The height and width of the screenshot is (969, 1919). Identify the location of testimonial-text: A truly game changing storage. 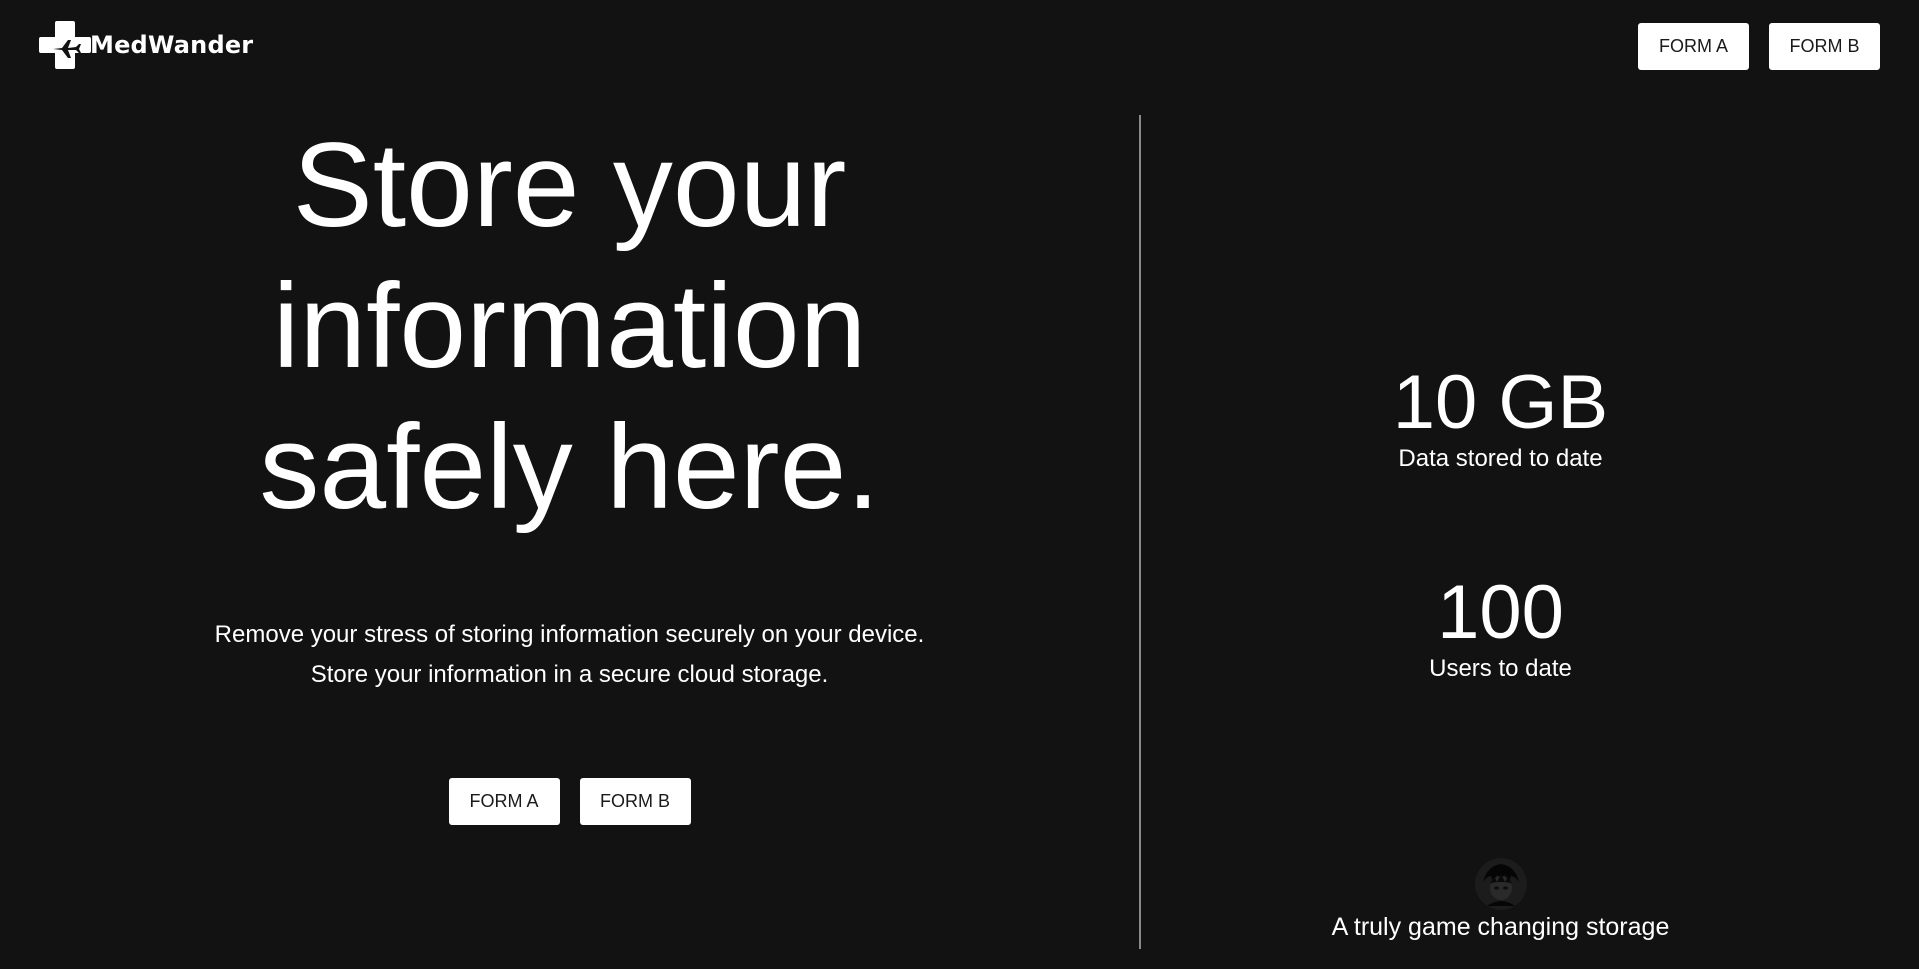
(1500, 927).